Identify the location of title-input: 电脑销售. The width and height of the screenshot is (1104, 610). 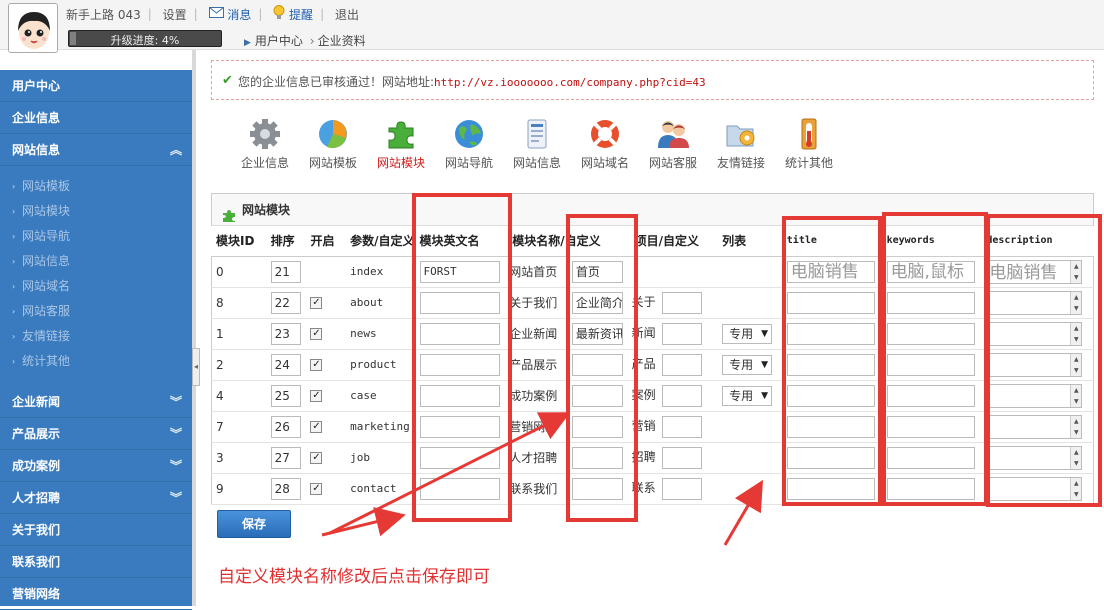
(830, 271).